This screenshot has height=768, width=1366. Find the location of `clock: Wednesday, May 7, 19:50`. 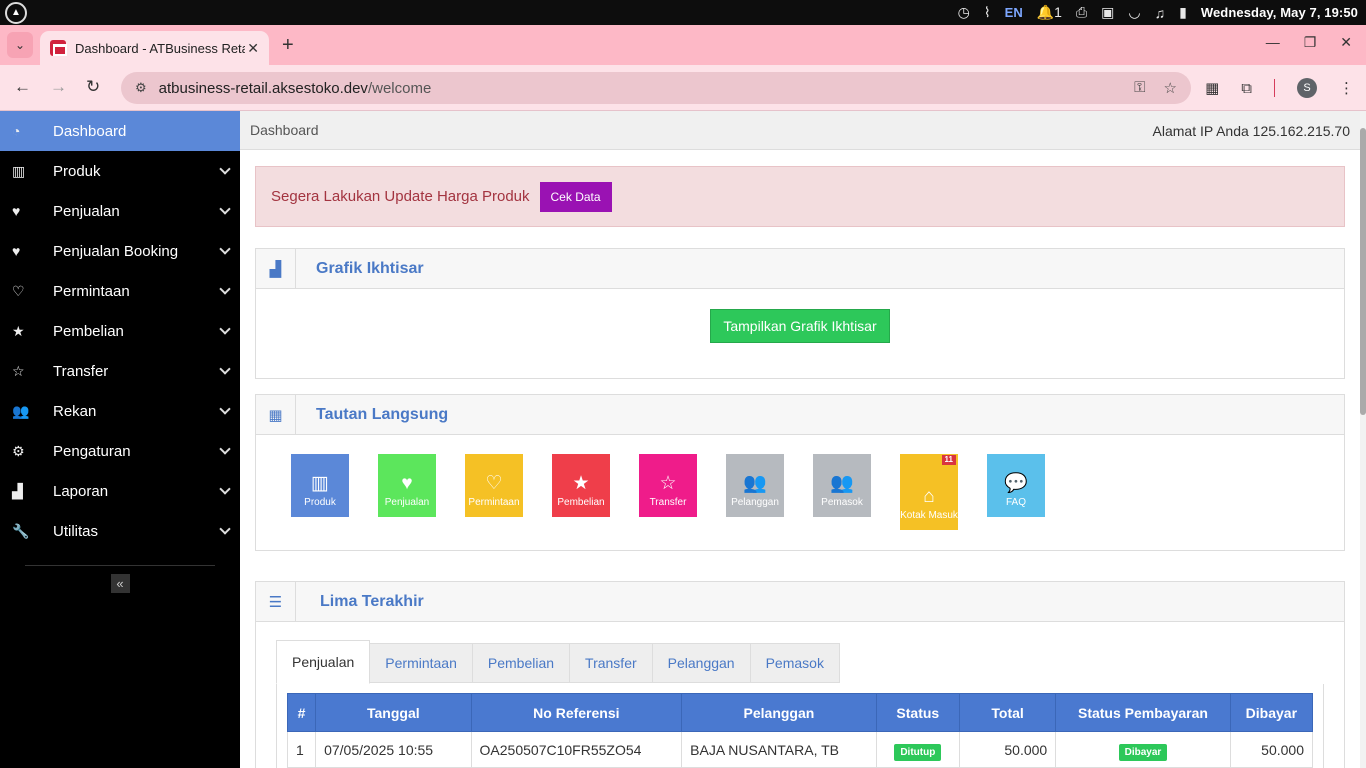

clock: Wednesday, May 7, 19:50 is located at coordinates (1279, 12).